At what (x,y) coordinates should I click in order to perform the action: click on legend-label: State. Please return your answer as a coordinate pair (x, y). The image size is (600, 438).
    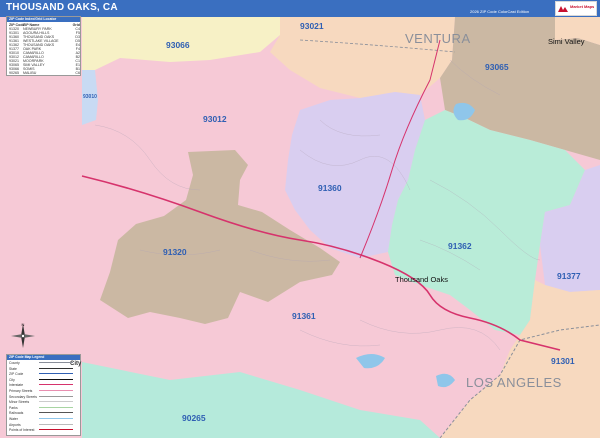
    Looking at the image, I should click on (13, 368).